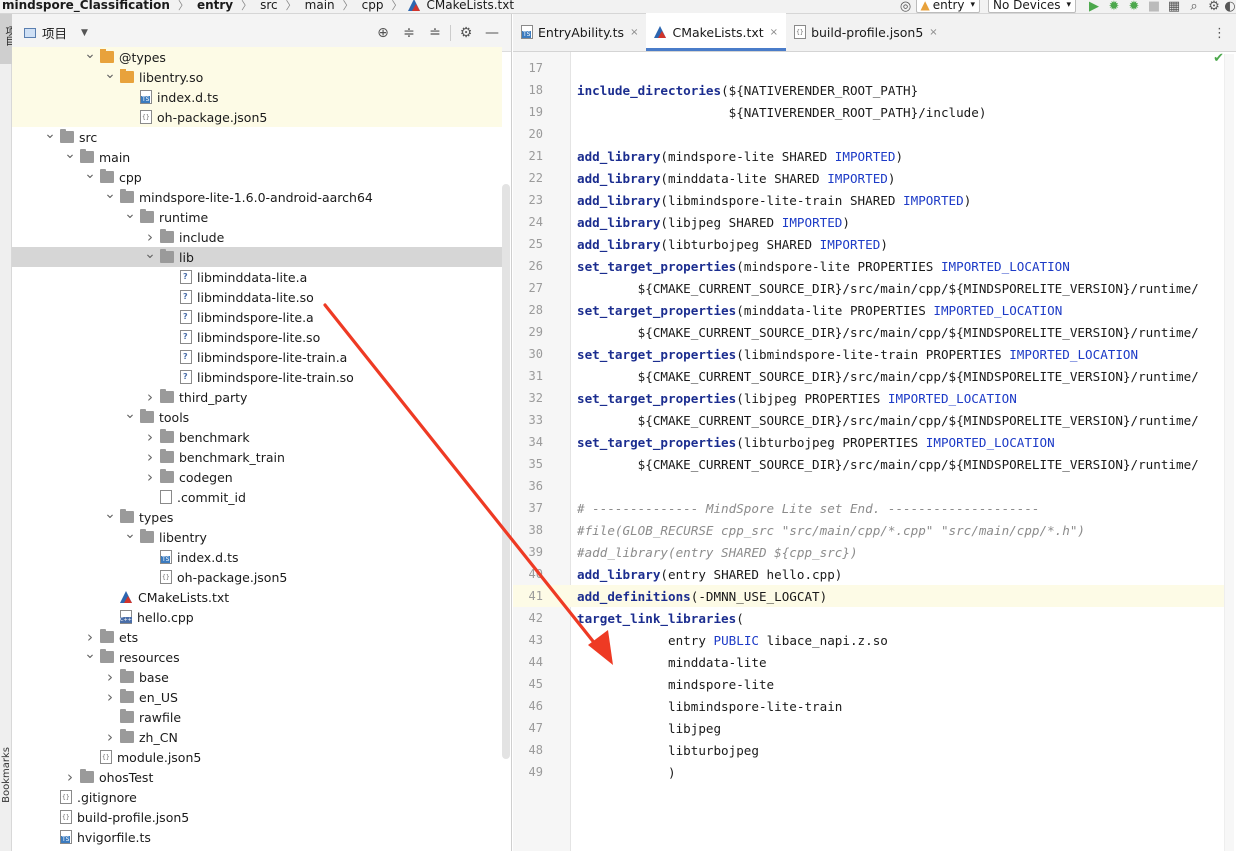 This screenshot has height=851, width=1236. What do you see at coordinates (579, 32) in the screenshot?
I see `editor-tab: EntryAbility.ts ×` at bounding box center [579, 32].